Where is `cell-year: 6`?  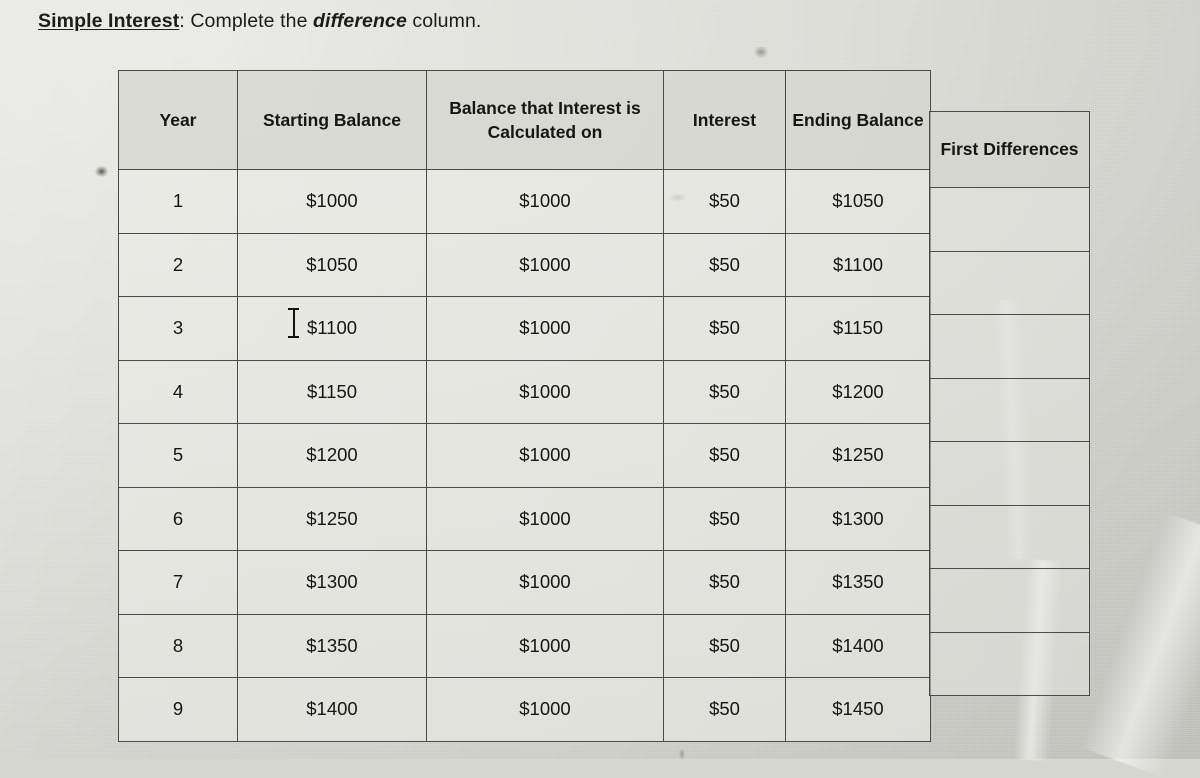
cell-year: 6 is located at coordinates (178, 518).